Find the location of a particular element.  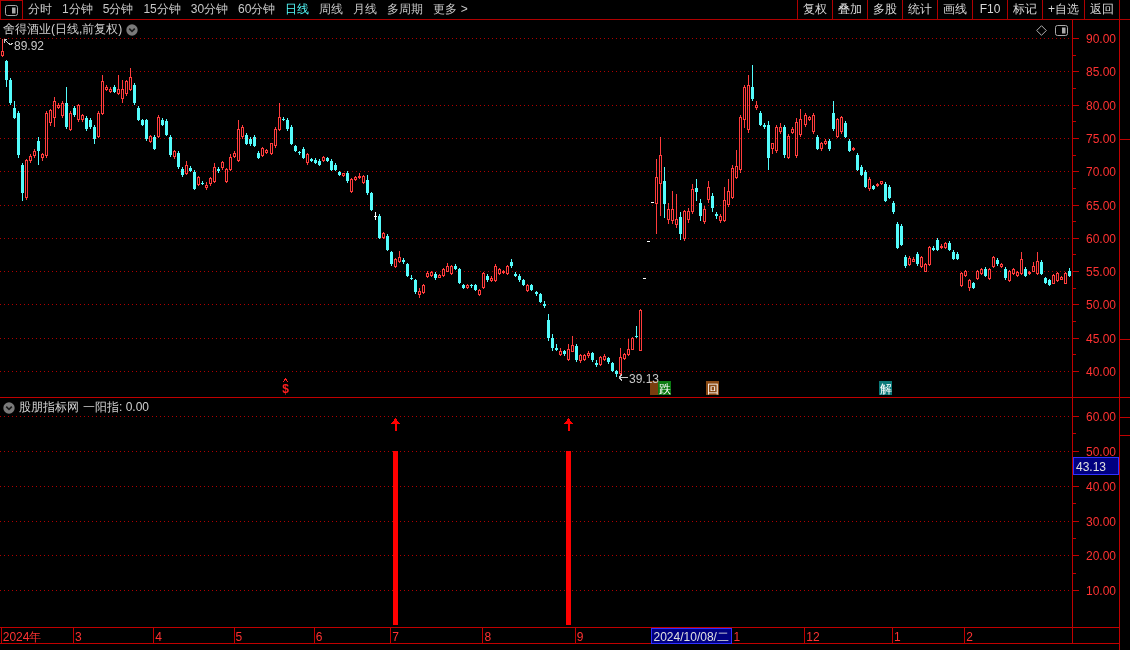

toolbar-button: 返回 is located at coordinates (1101, 9).